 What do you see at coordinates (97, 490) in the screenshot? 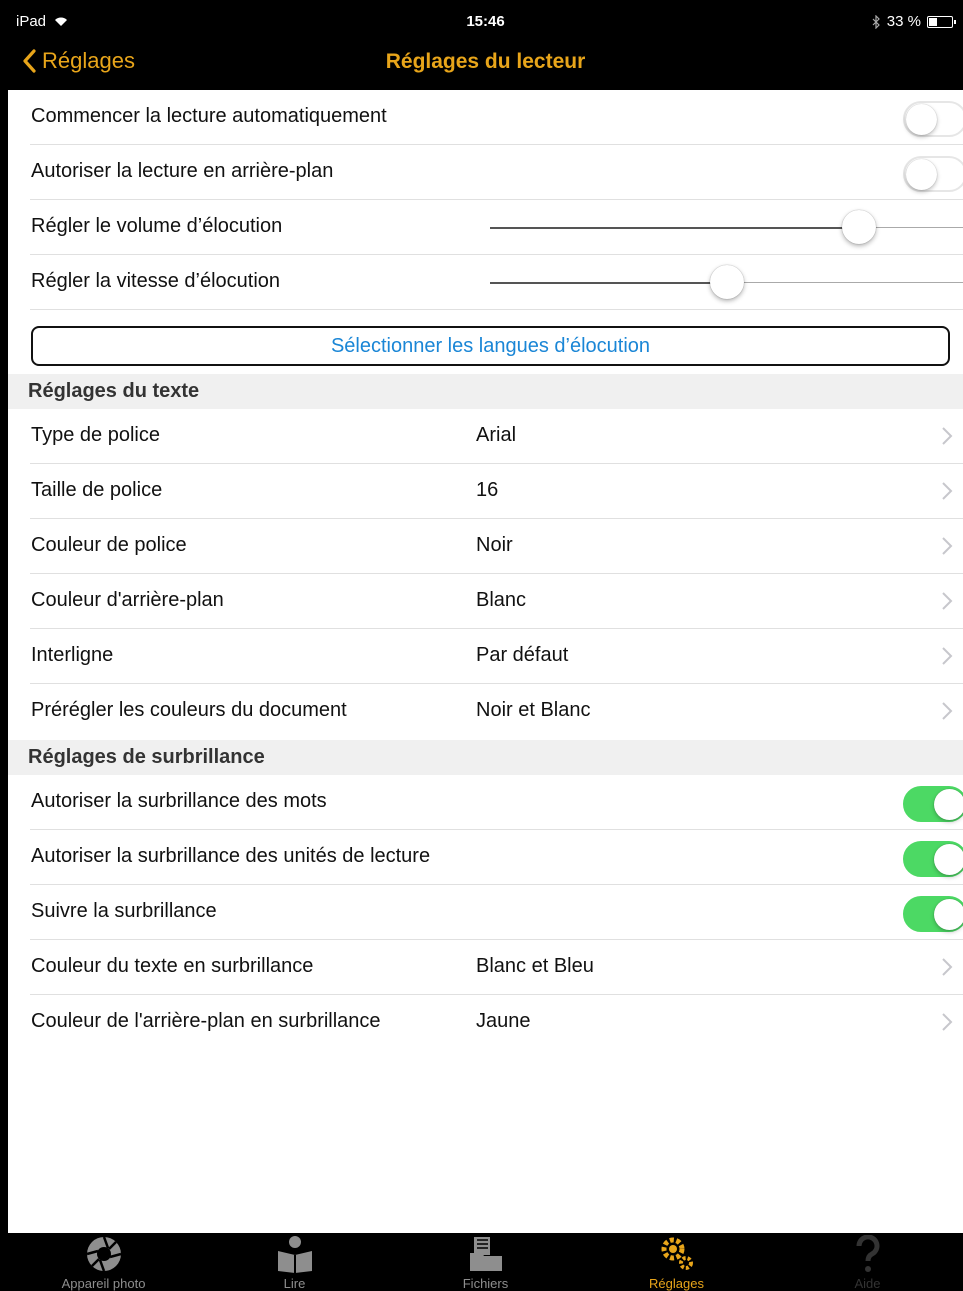
I see `setting-label: Taille de police` at bounding box center [97, 490].